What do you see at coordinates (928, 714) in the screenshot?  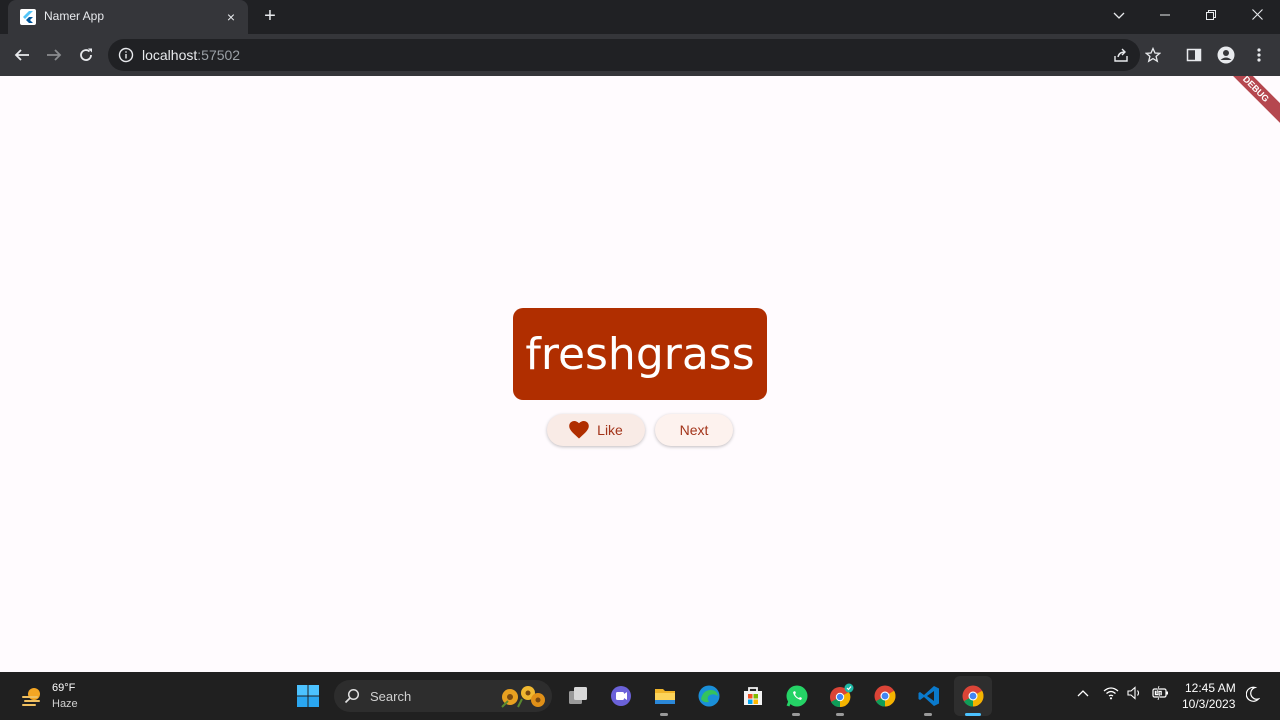 I see `vscode-running-indicator` at bounding box center [928, 714].